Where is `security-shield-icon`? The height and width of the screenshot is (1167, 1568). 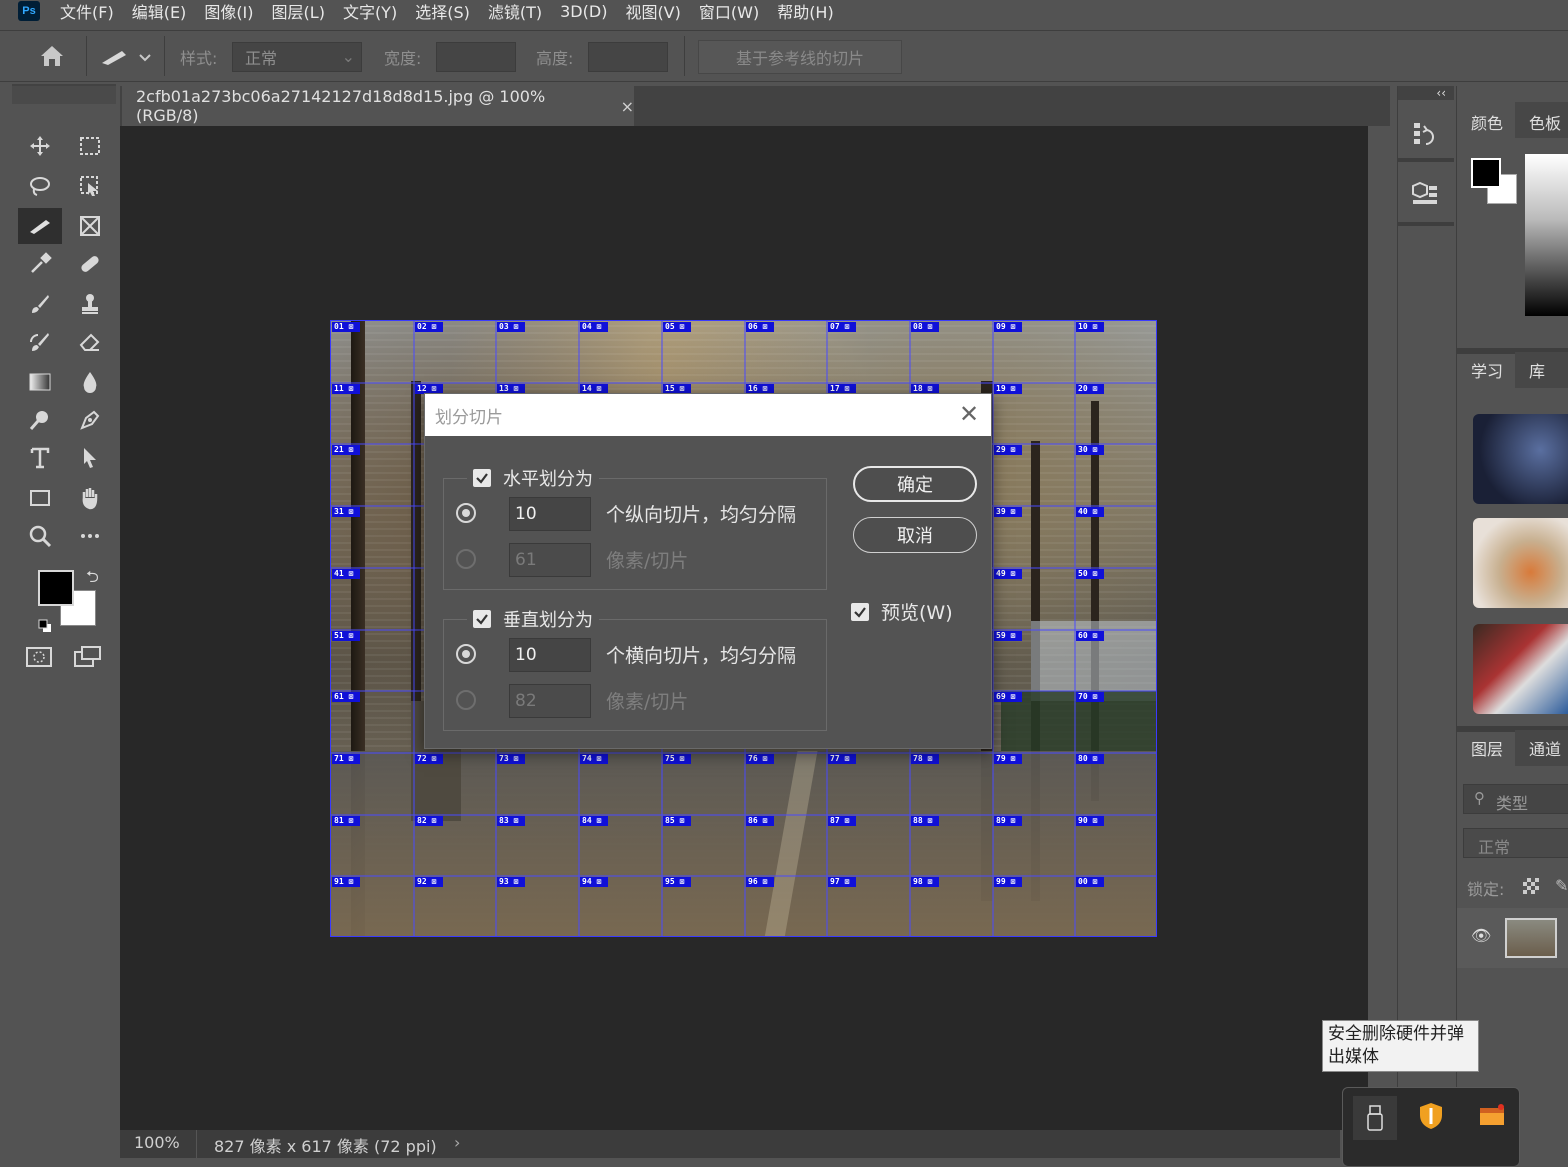
security-shield-icon is located at coordinates (1431, 1118).